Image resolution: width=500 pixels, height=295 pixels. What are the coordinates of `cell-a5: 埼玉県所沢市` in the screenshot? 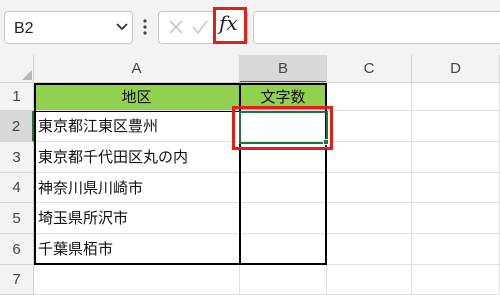 It's located at (137, 218).